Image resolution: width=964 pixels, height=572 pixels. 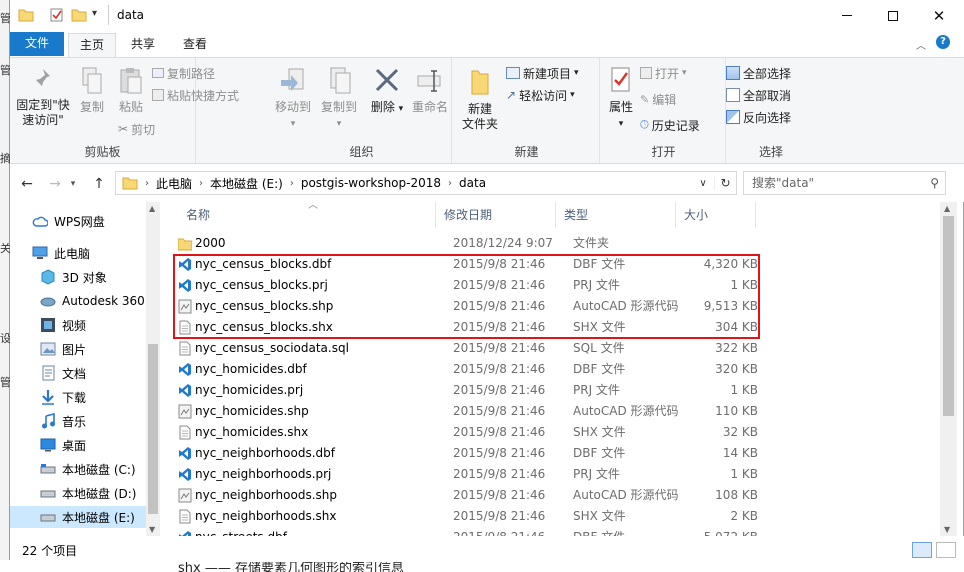 What do you see at coordinates (496, 215) in the screenshot?
I see `column-header-date: 修改日期` at bounding box center [496, 215].